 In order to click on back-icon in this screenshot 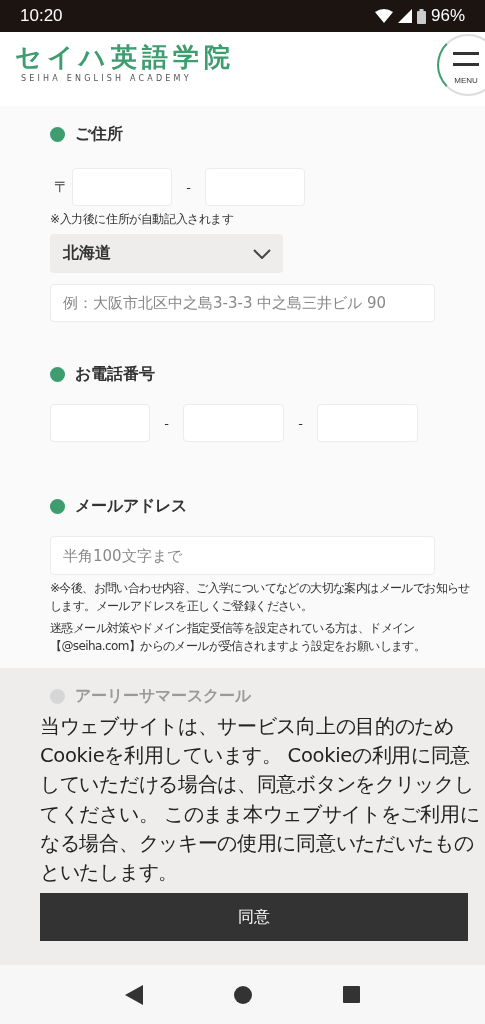, I will do `click(134, 994)`.